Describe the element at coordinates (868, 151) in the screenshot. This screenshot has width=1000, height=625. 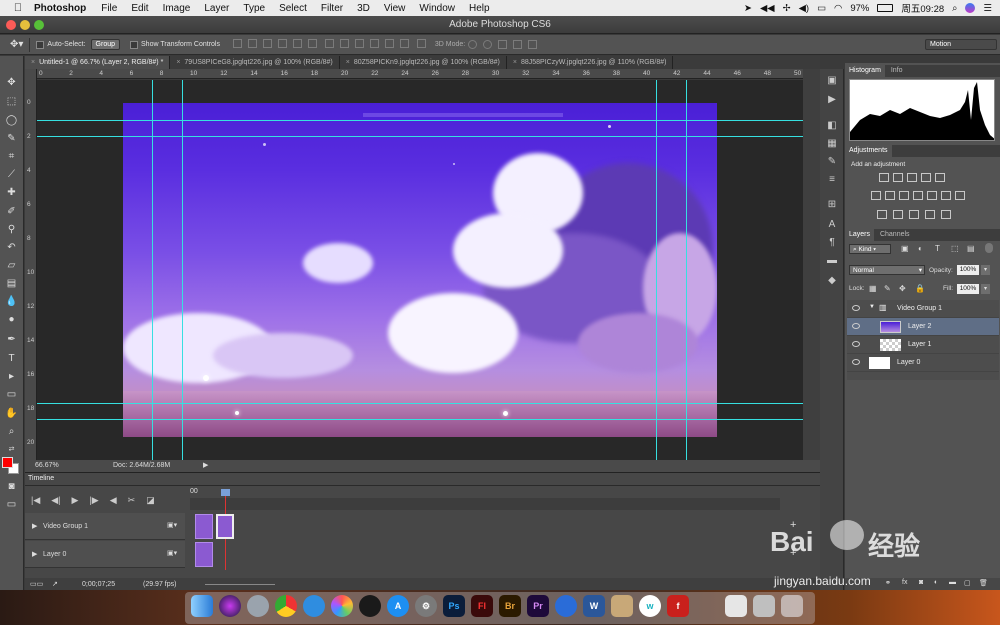
I see `tab-adjustments: Adjustments` at that location.